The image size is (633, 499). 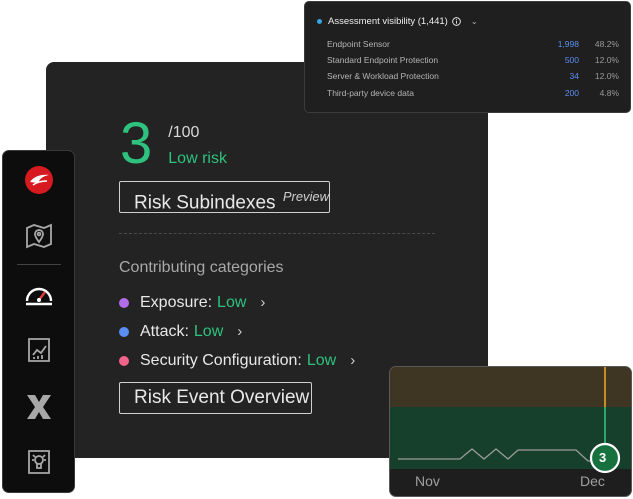 What do you see at coordinates (277, 233) in the screenshot?
I see `section-divider` at bounding box center [277, 233].